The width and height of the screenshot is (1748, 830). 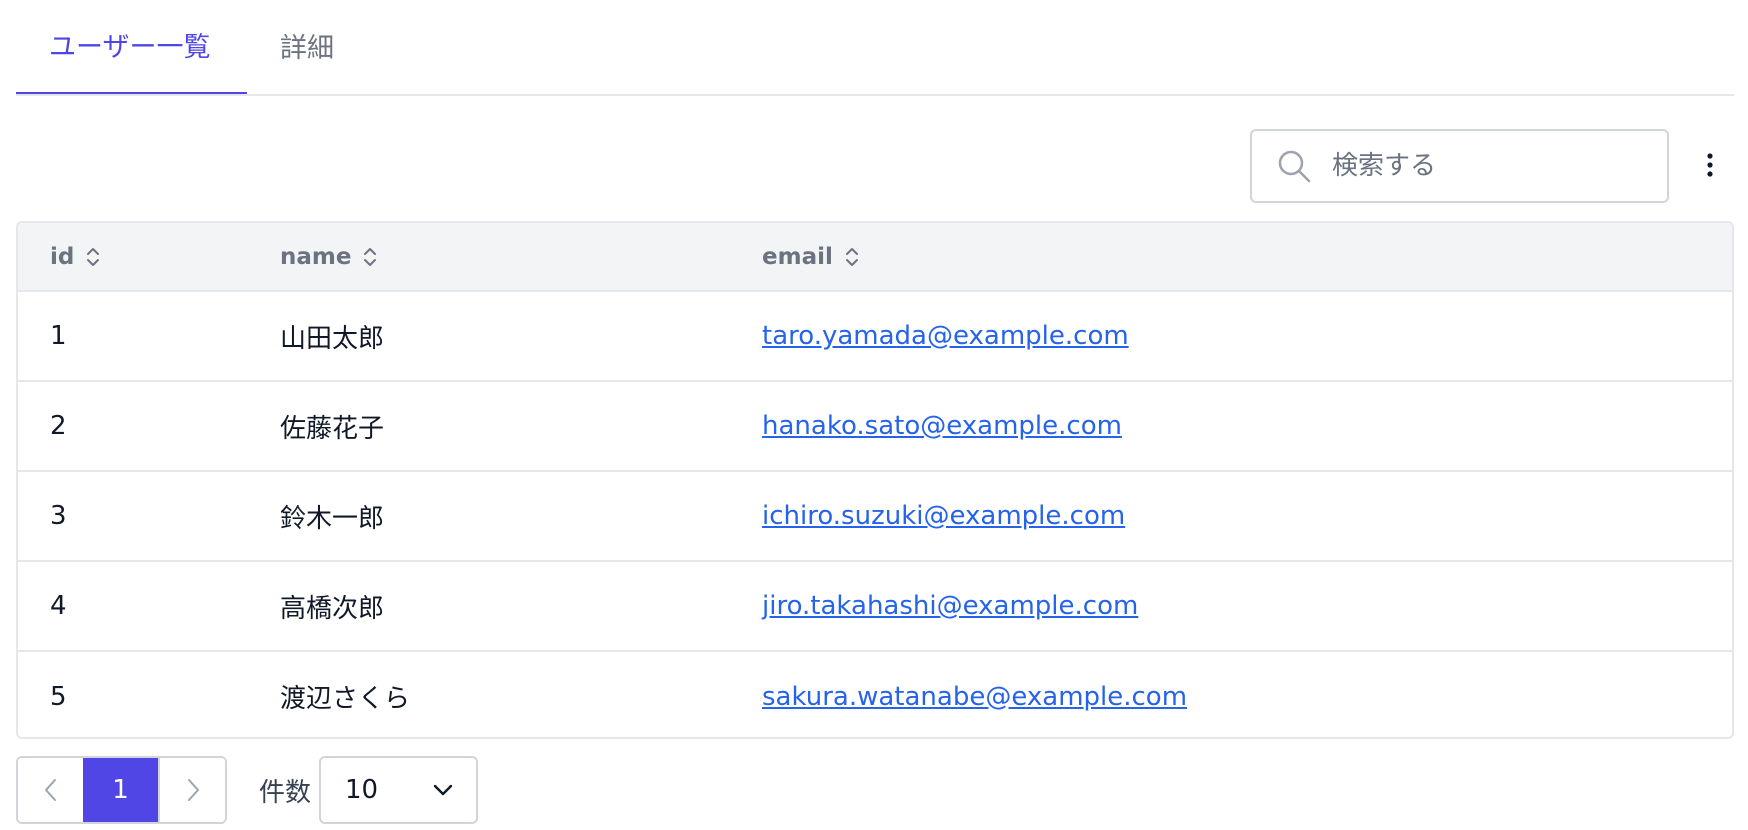 I want to click on table-row: 3 鈴木一郎 ichiro.suzuki@example.com, so click(x=875, y=515).